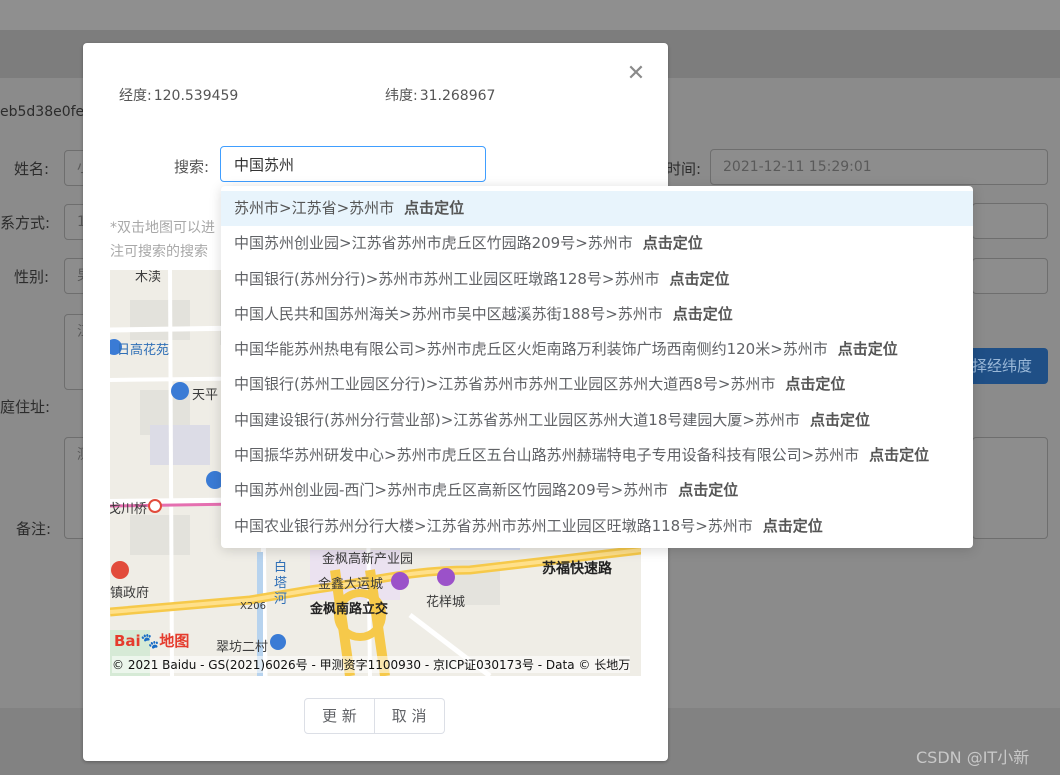  Describe the element at coordinates (196, 96) in the screenshot. I see `longitude-value: 120.539459` at that location.